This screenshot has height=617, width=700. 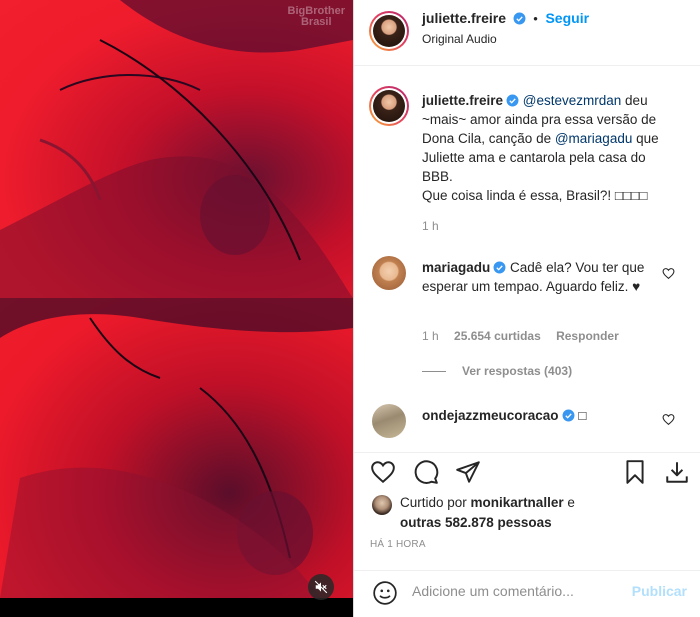 I want to click on post-timestamp: HÁ 1 HORA, so click(x=398, y=544).